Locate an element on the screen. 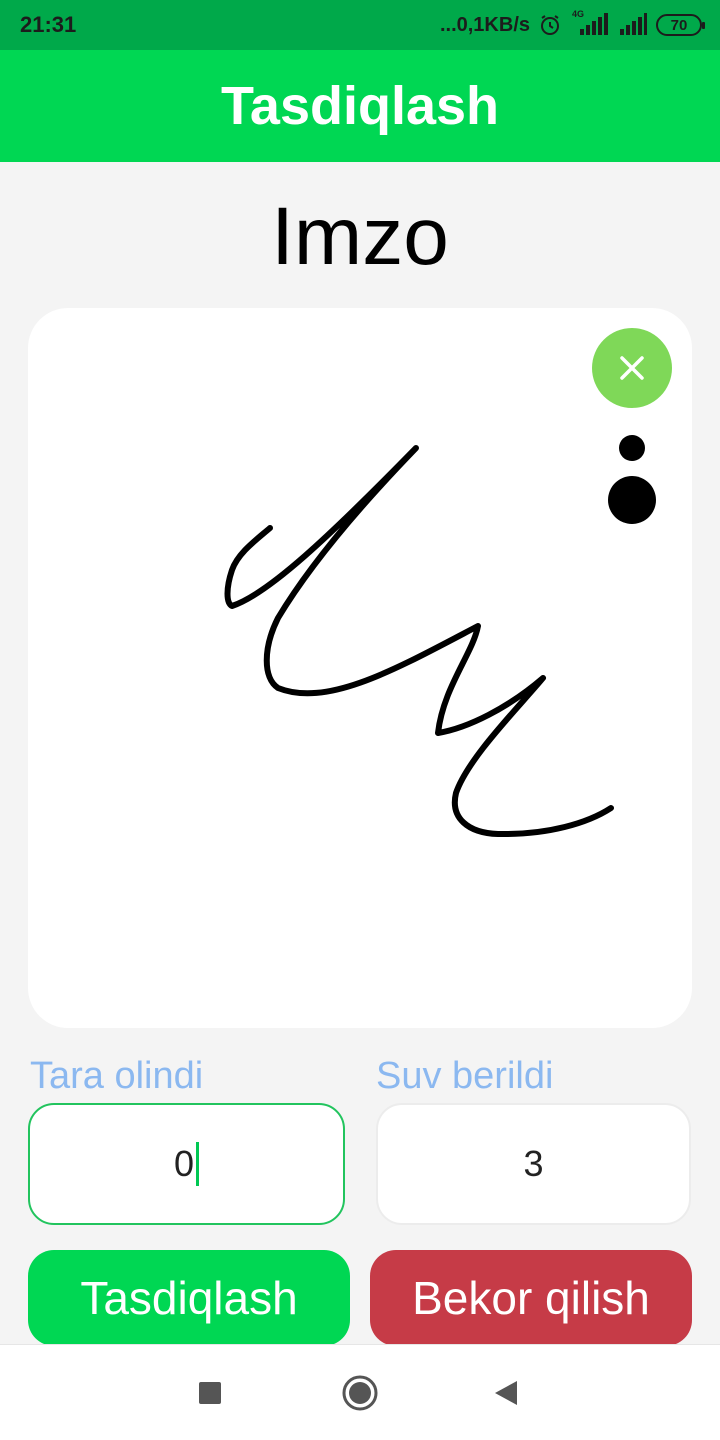 The height and width of the screenshot is (1440, 720). recents-icon is located at coordinates (210, 1393).